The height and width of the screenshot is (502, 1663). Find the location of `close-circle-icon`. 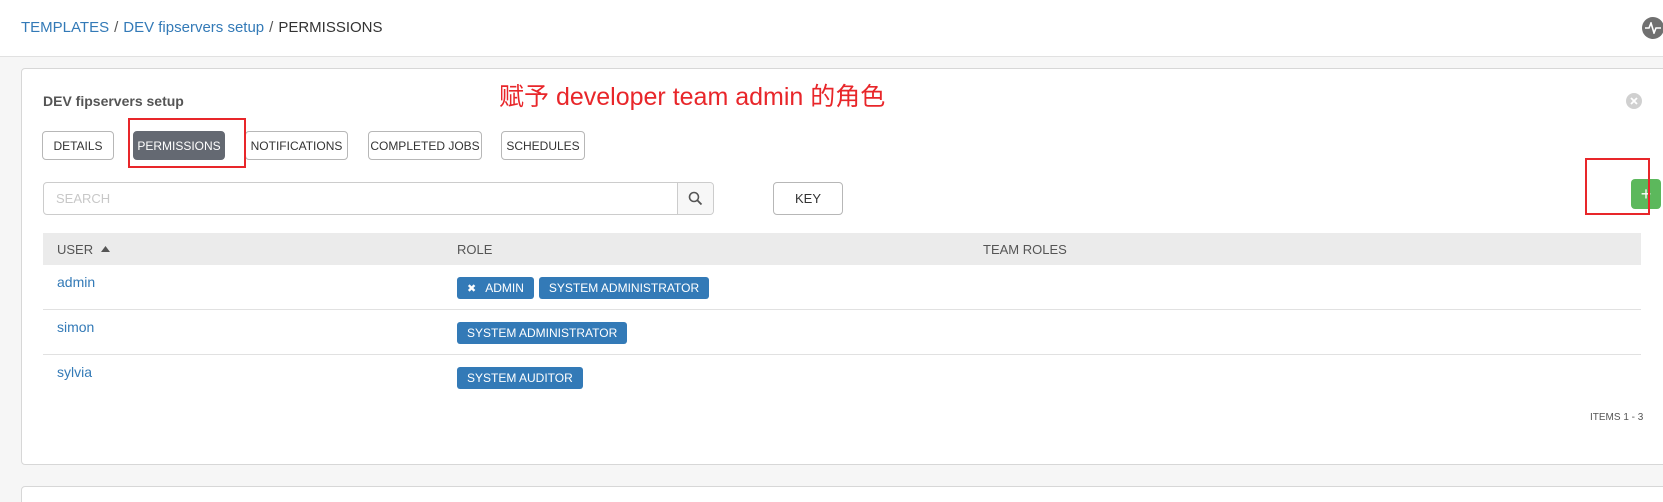

close-circle-icon is located at coordinates (1634, 101).